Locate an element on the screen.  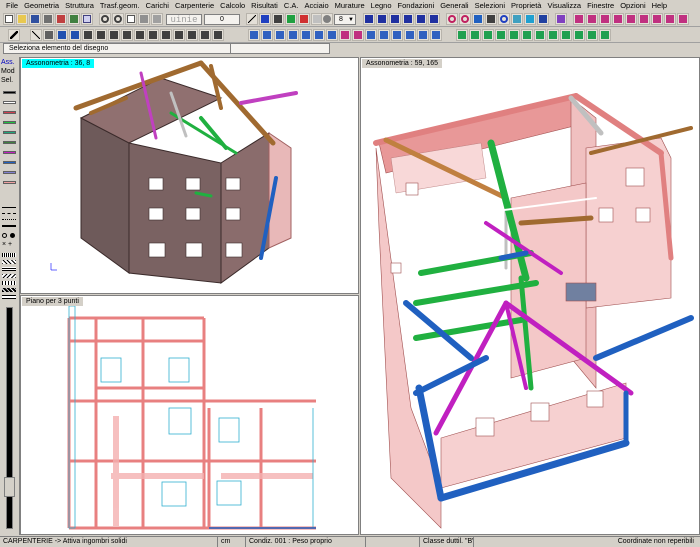
palette-label-mod: Mod is located at coordinates (8, 72).